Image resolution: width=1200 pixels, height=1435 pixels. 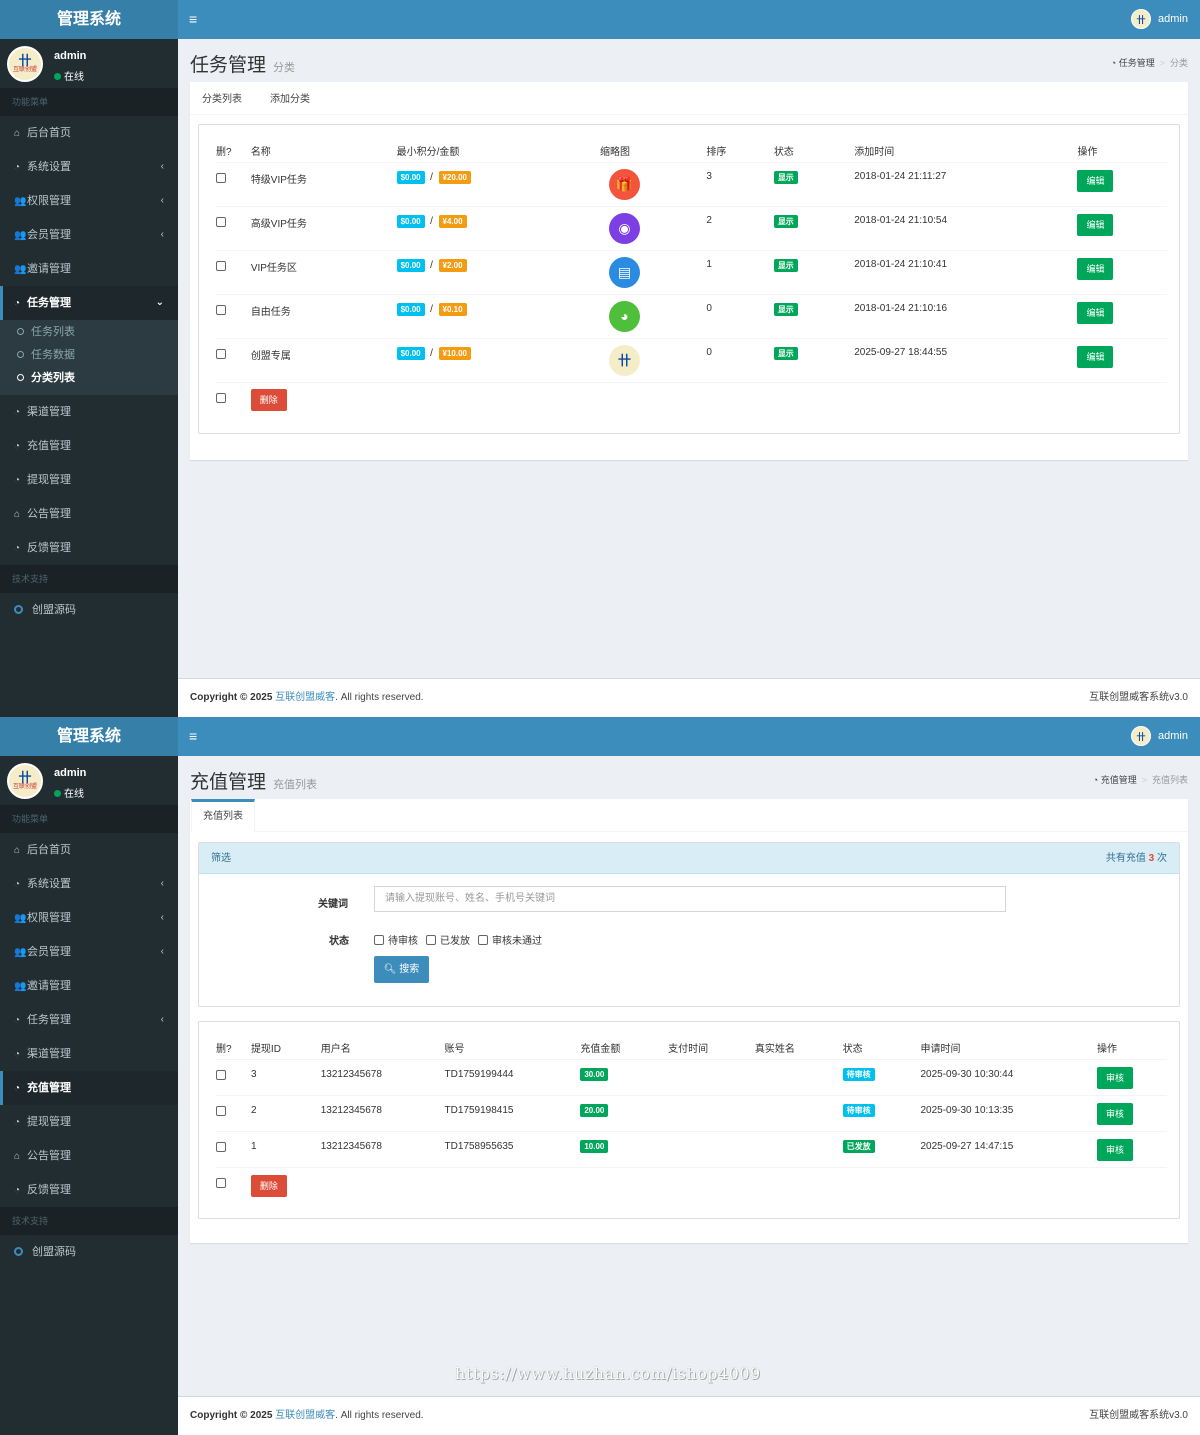 What do you see at coordinates (290, 98) in the screenshot?
I see `tab-add-category: 添加分类` at bounding box center [290, 98].